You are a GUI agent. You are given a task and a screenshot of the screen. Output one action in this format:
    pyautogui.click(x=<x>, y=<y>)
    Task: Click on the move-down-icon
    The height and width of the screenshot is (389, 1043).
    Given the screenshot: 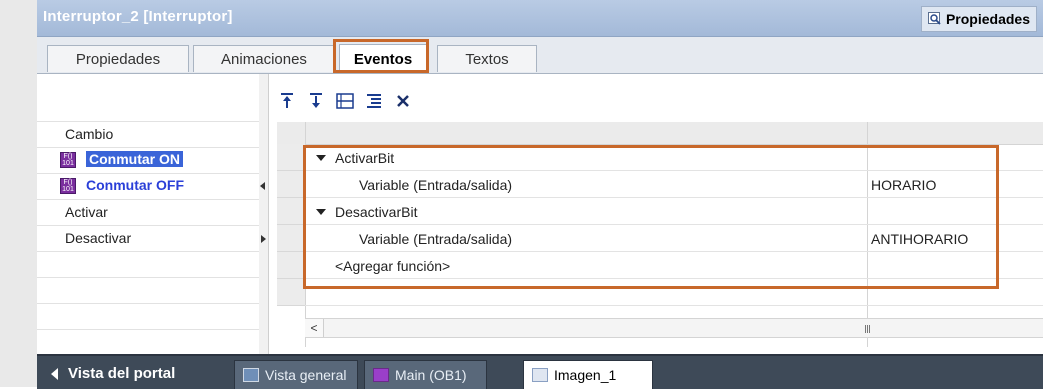 What is the action you would take?
    pyautogui.click(x=316, y=101)
    